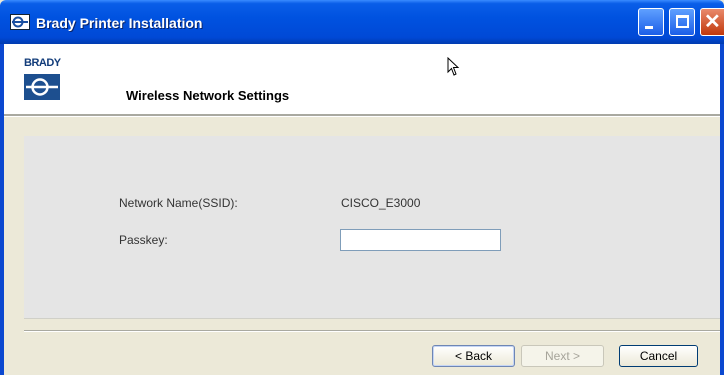 Image resolution: width=724 pixels, height=375 pixels. I want to click on cancel-button: Cancel, so click(658, 356).